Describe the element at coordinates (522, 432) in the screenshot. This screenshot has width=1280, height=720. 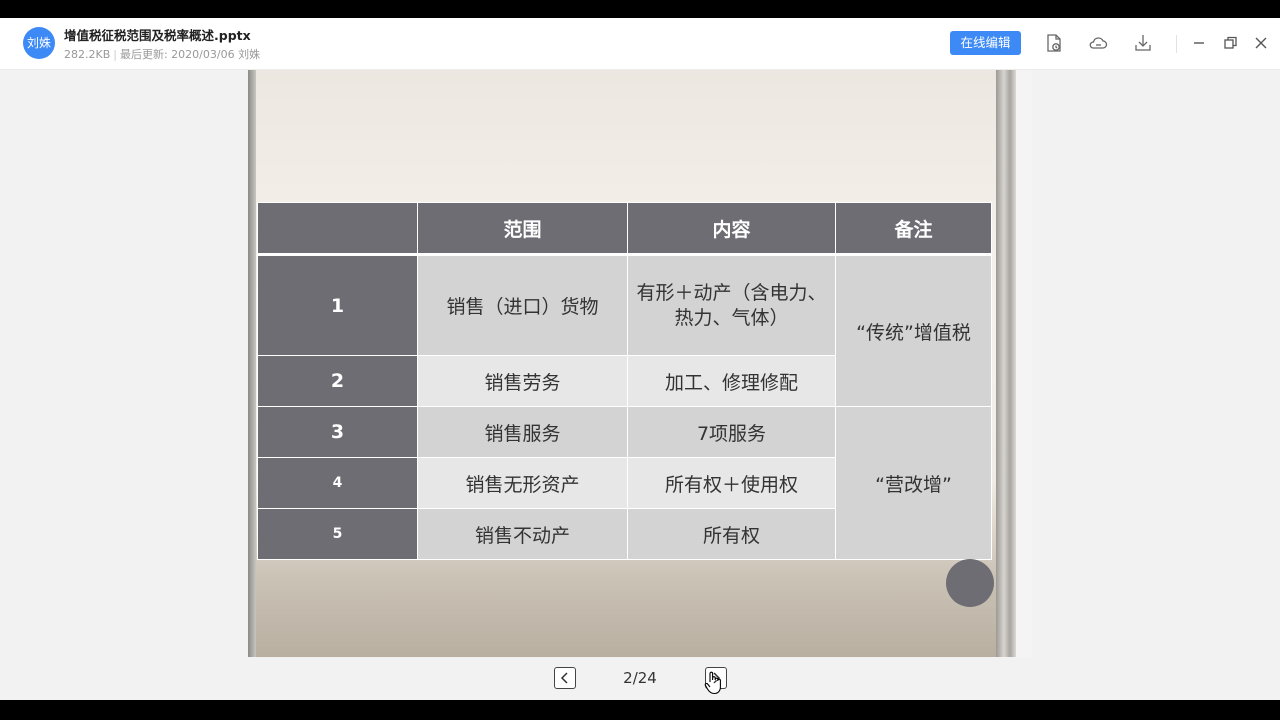
I see `scope-cell: 销售服务` at that location.